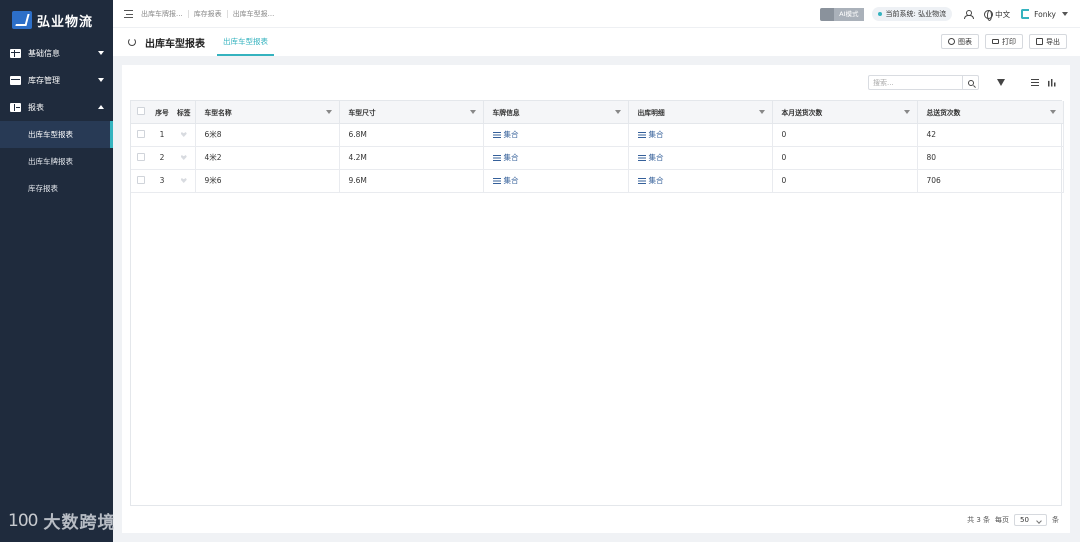 Image resolution: width=1080 pixels, height=542 pixels. What do you see at coordinates (1065, 14) in the screenshot?
I see `chevron-down-icon` at bounding box center [1065, 14].